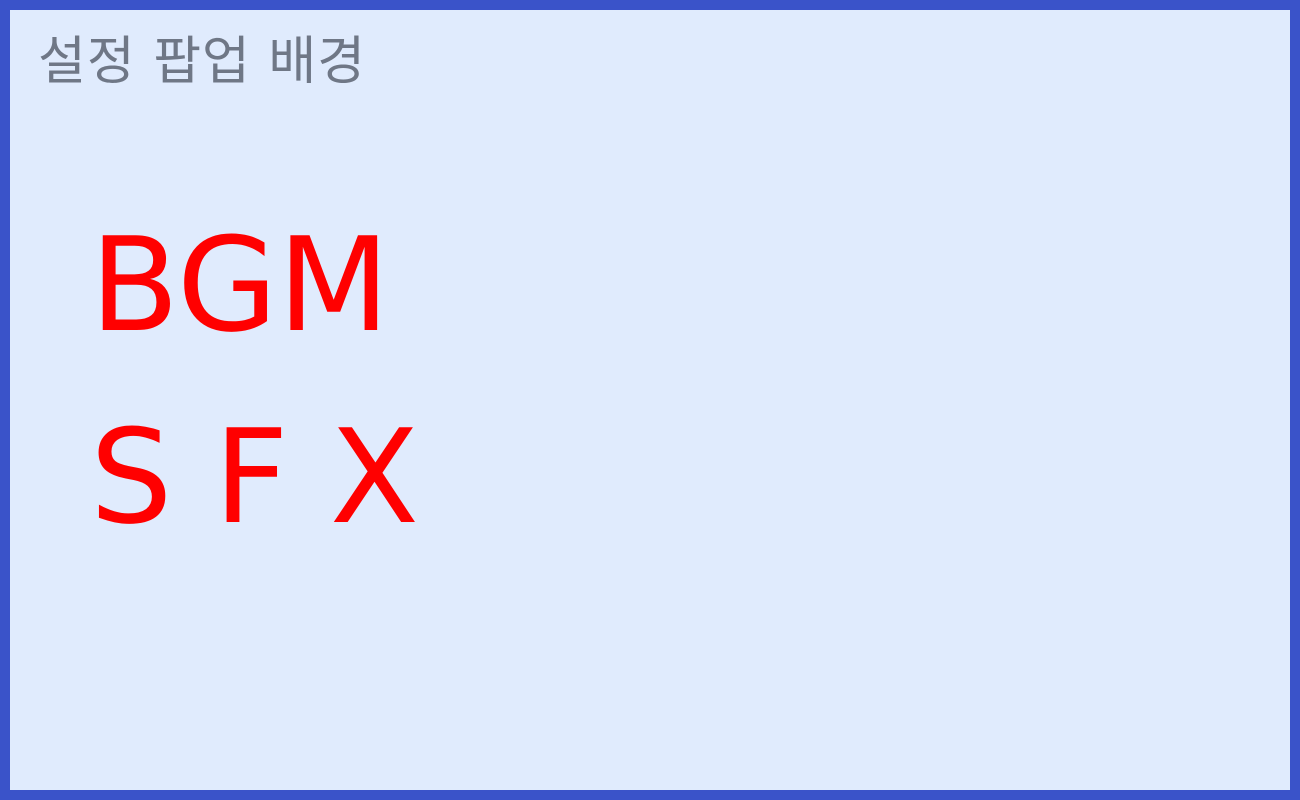 This screenshot has height=800, width=1300. What do you see at coordinates (240, 285) in the screenshot?
I see `bgm-option: BGM` at bounding box center [240, 285].